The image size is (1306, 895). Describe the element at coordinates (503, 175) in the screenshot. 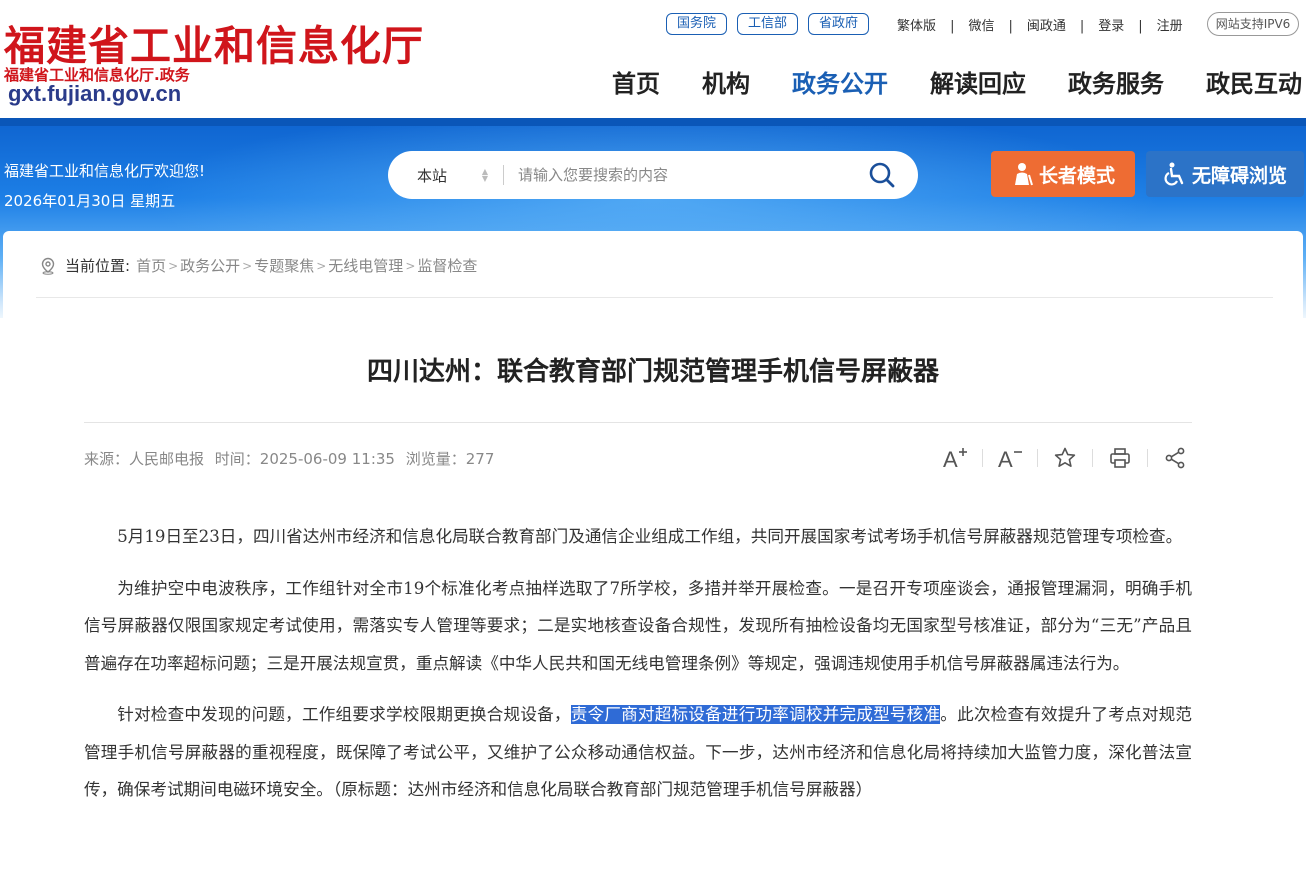

I see `search-divider` at that location.